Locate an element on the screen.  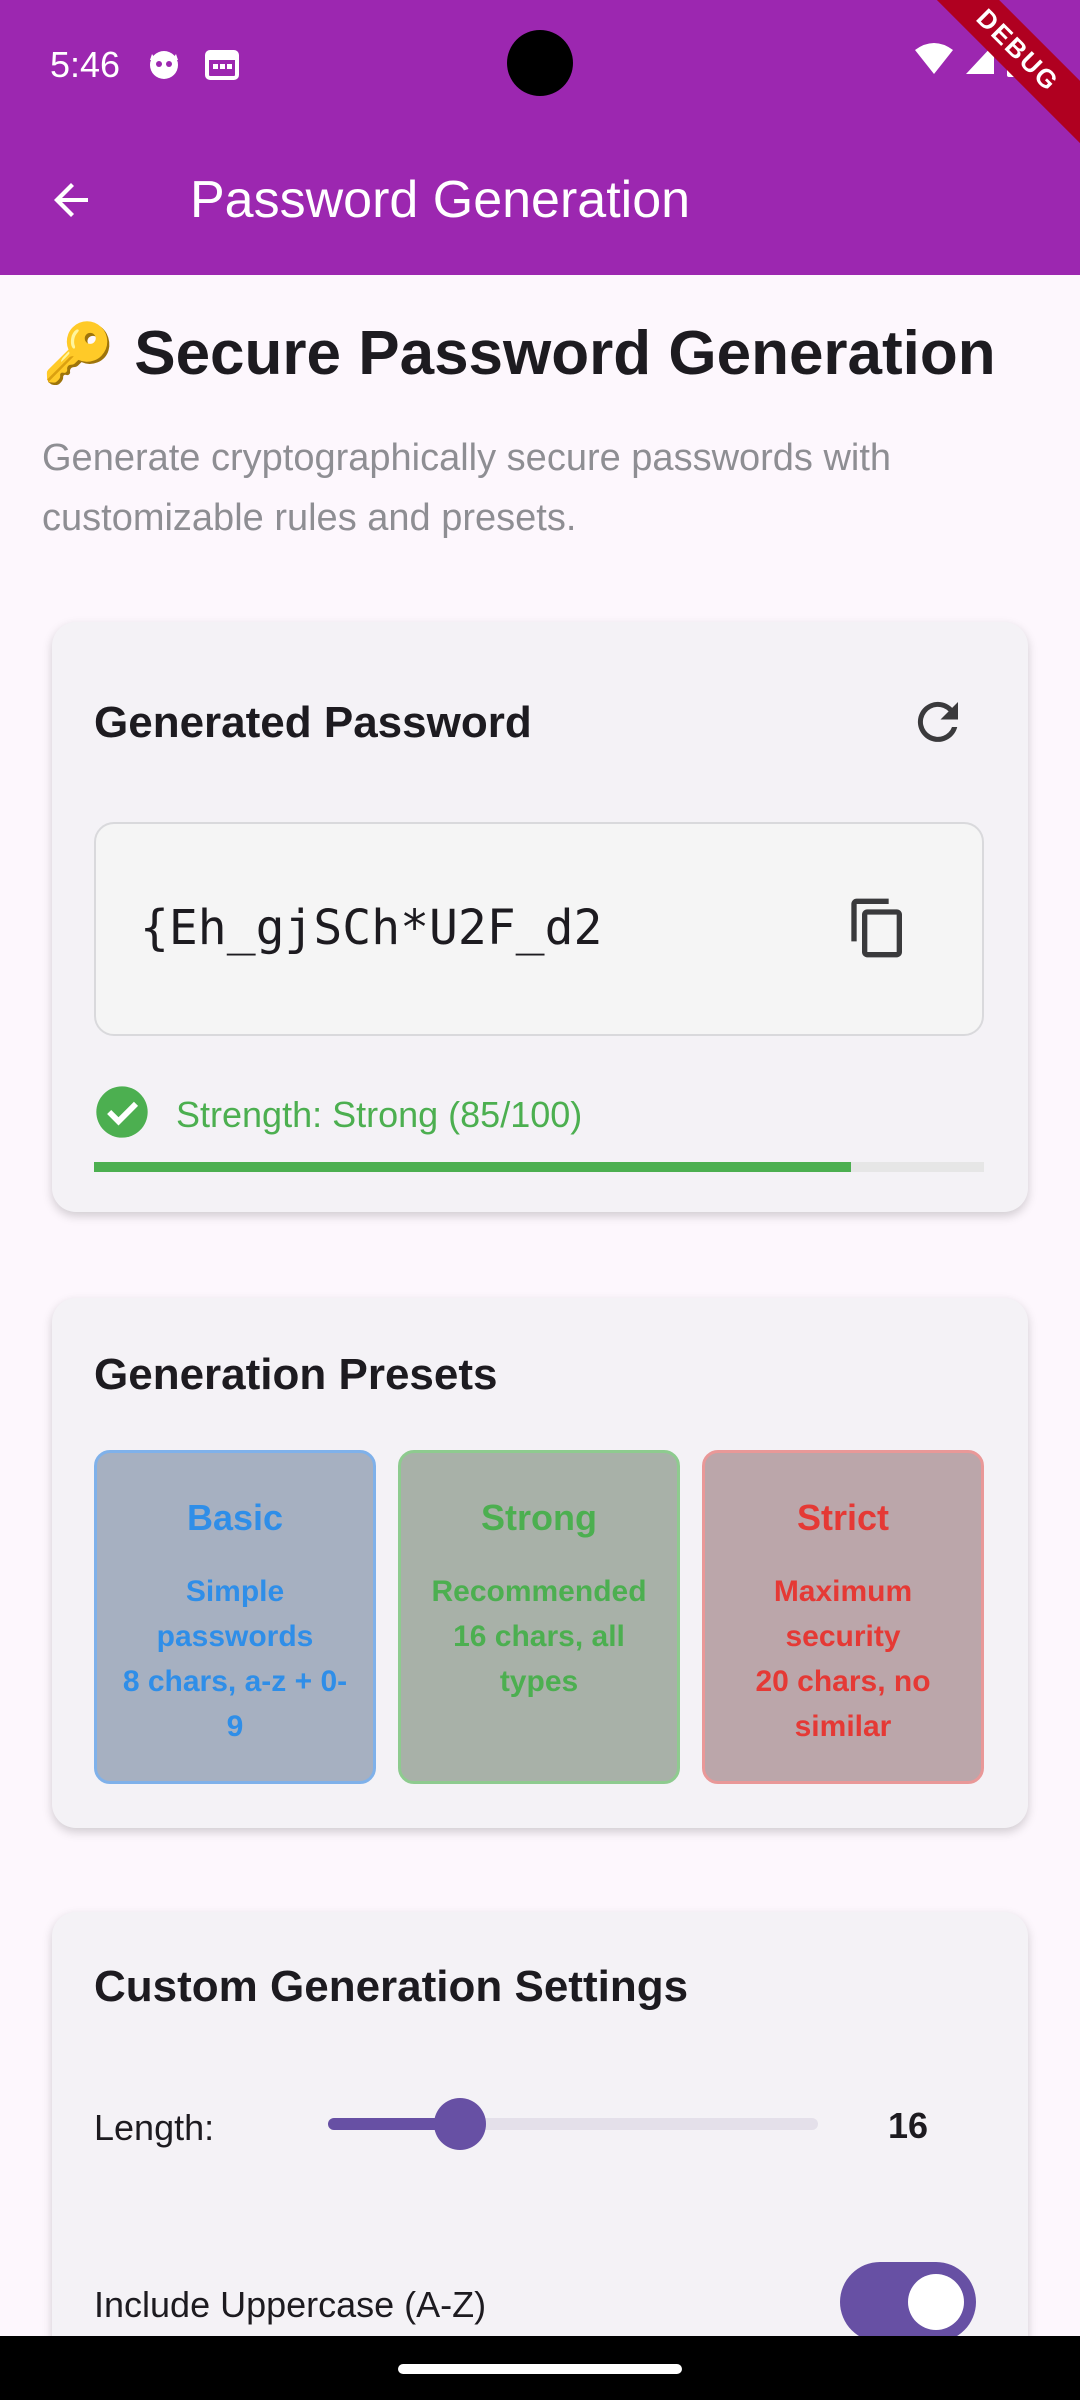
strength-indicator: Strength: Strong (85/100) is located at coordinates (338, 1114).